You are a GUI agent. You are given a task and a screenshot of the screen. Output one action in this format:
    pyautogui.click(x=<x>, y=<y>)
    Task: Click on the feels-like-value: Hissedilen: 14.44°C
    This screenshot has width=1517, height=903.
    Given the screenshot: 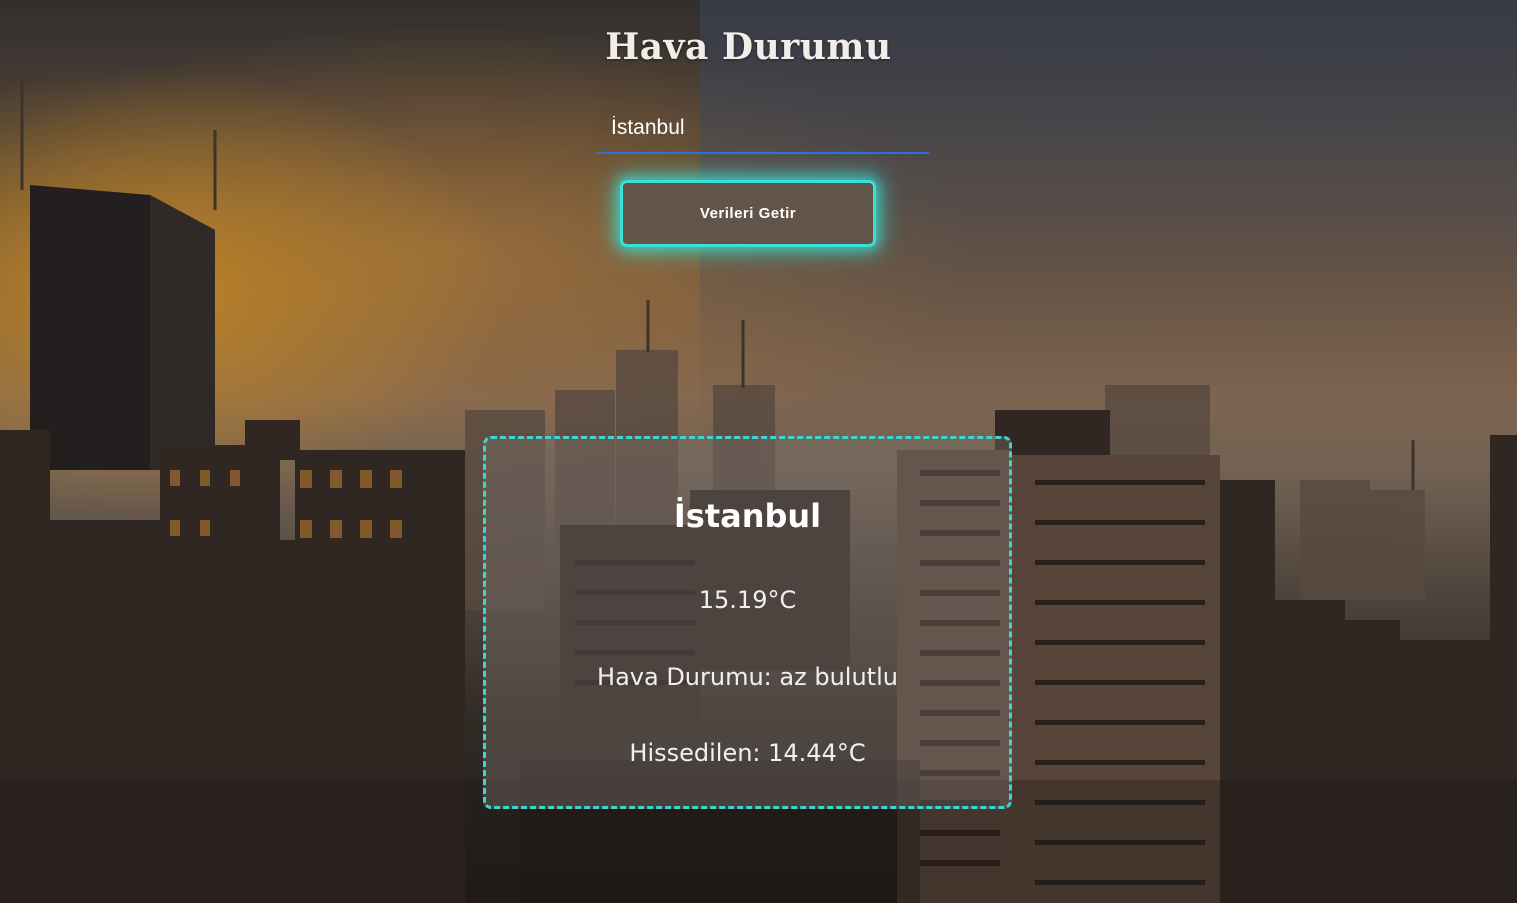 What is the action you would take?
    pyautogui.click(x=747, y=753)
    